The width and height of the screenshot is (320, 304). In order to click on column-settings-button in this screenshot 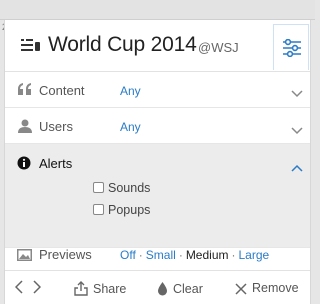, I will do `click(291, 47)`.